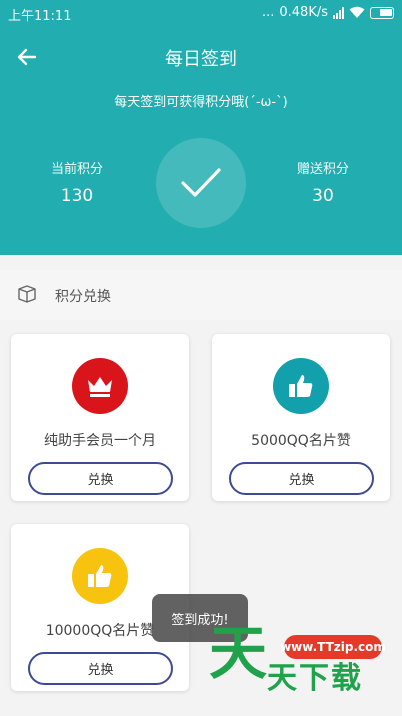 The height and width of the screenshot is (716, 402). I want to click on watermark-logo: 天, so click(238, 653).